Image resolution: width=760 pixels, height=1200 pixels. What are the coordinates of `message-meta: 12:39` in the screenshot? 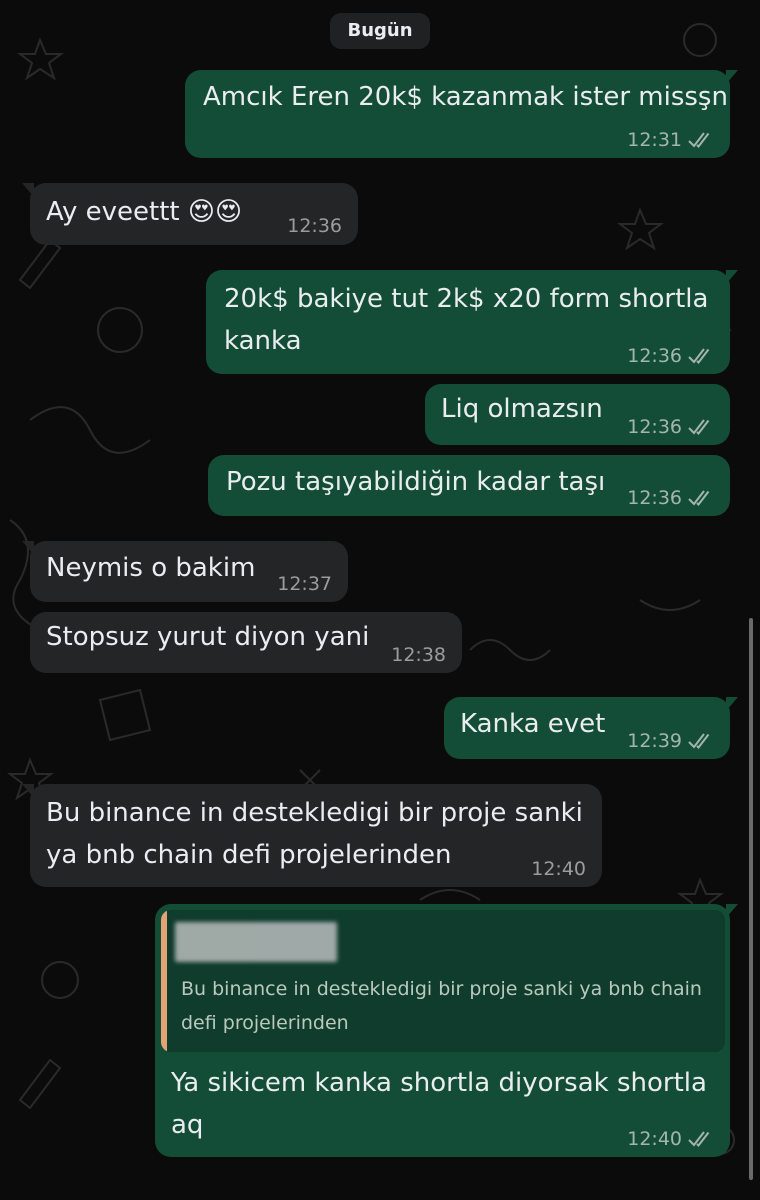 It's located at (670, 741).